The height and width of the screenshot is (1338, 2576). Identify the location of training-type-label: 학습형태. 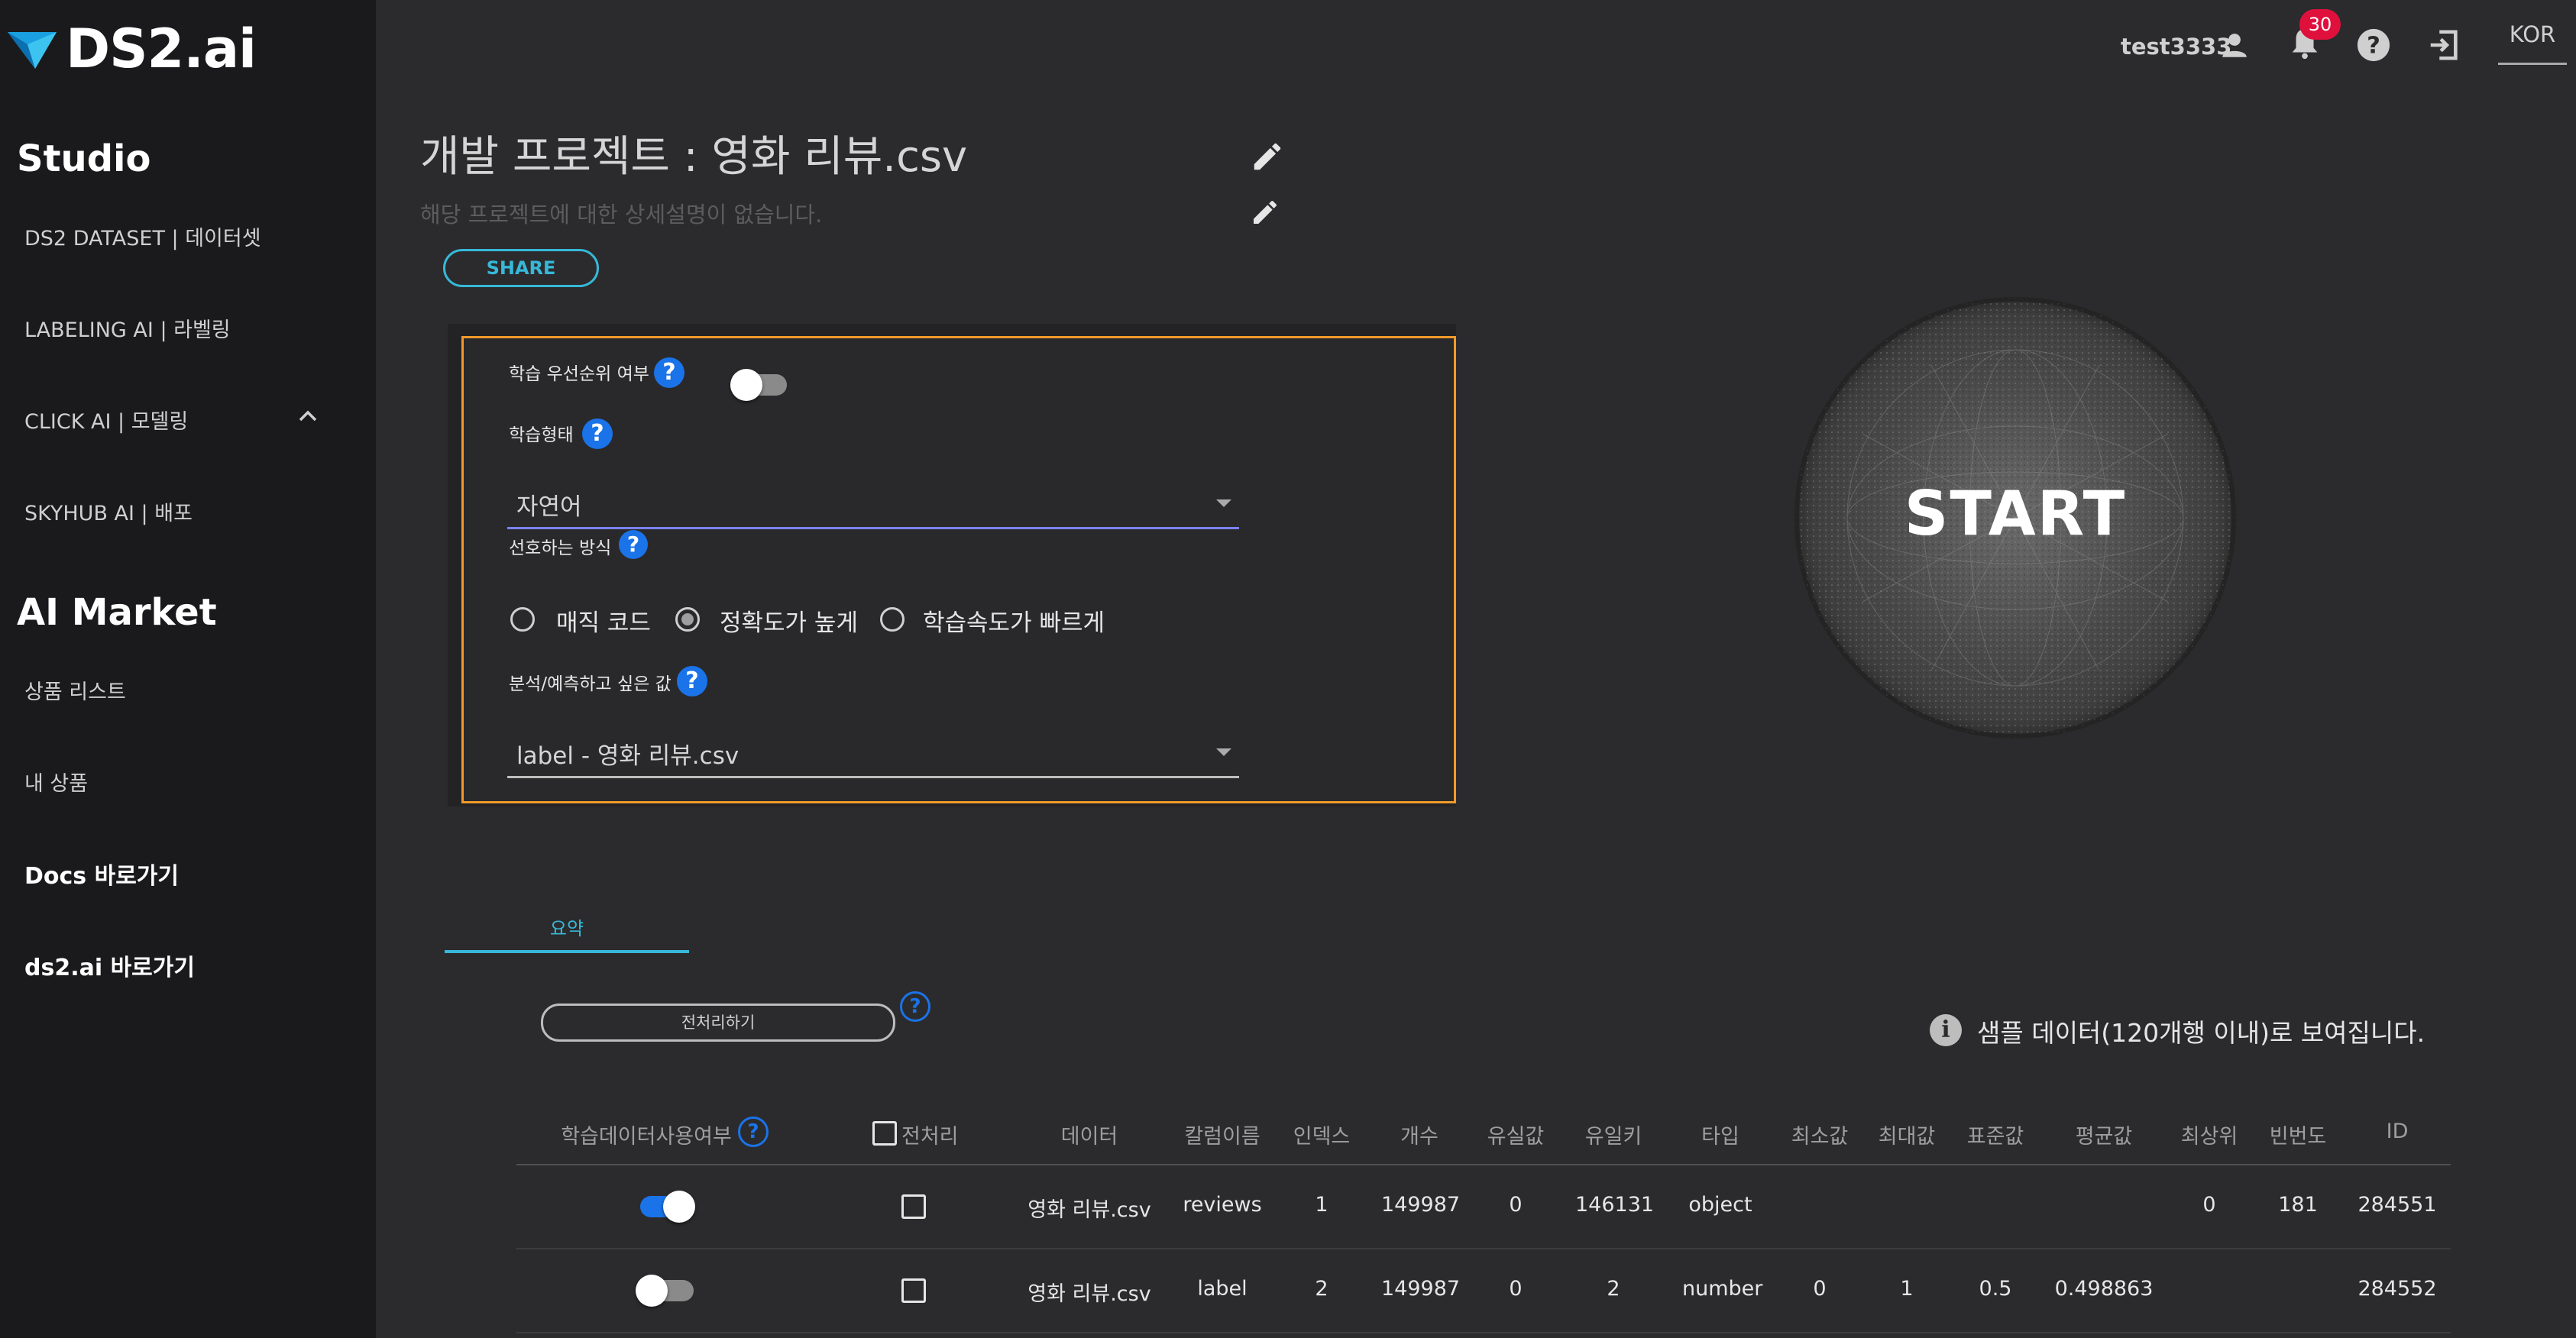
(541, 435).